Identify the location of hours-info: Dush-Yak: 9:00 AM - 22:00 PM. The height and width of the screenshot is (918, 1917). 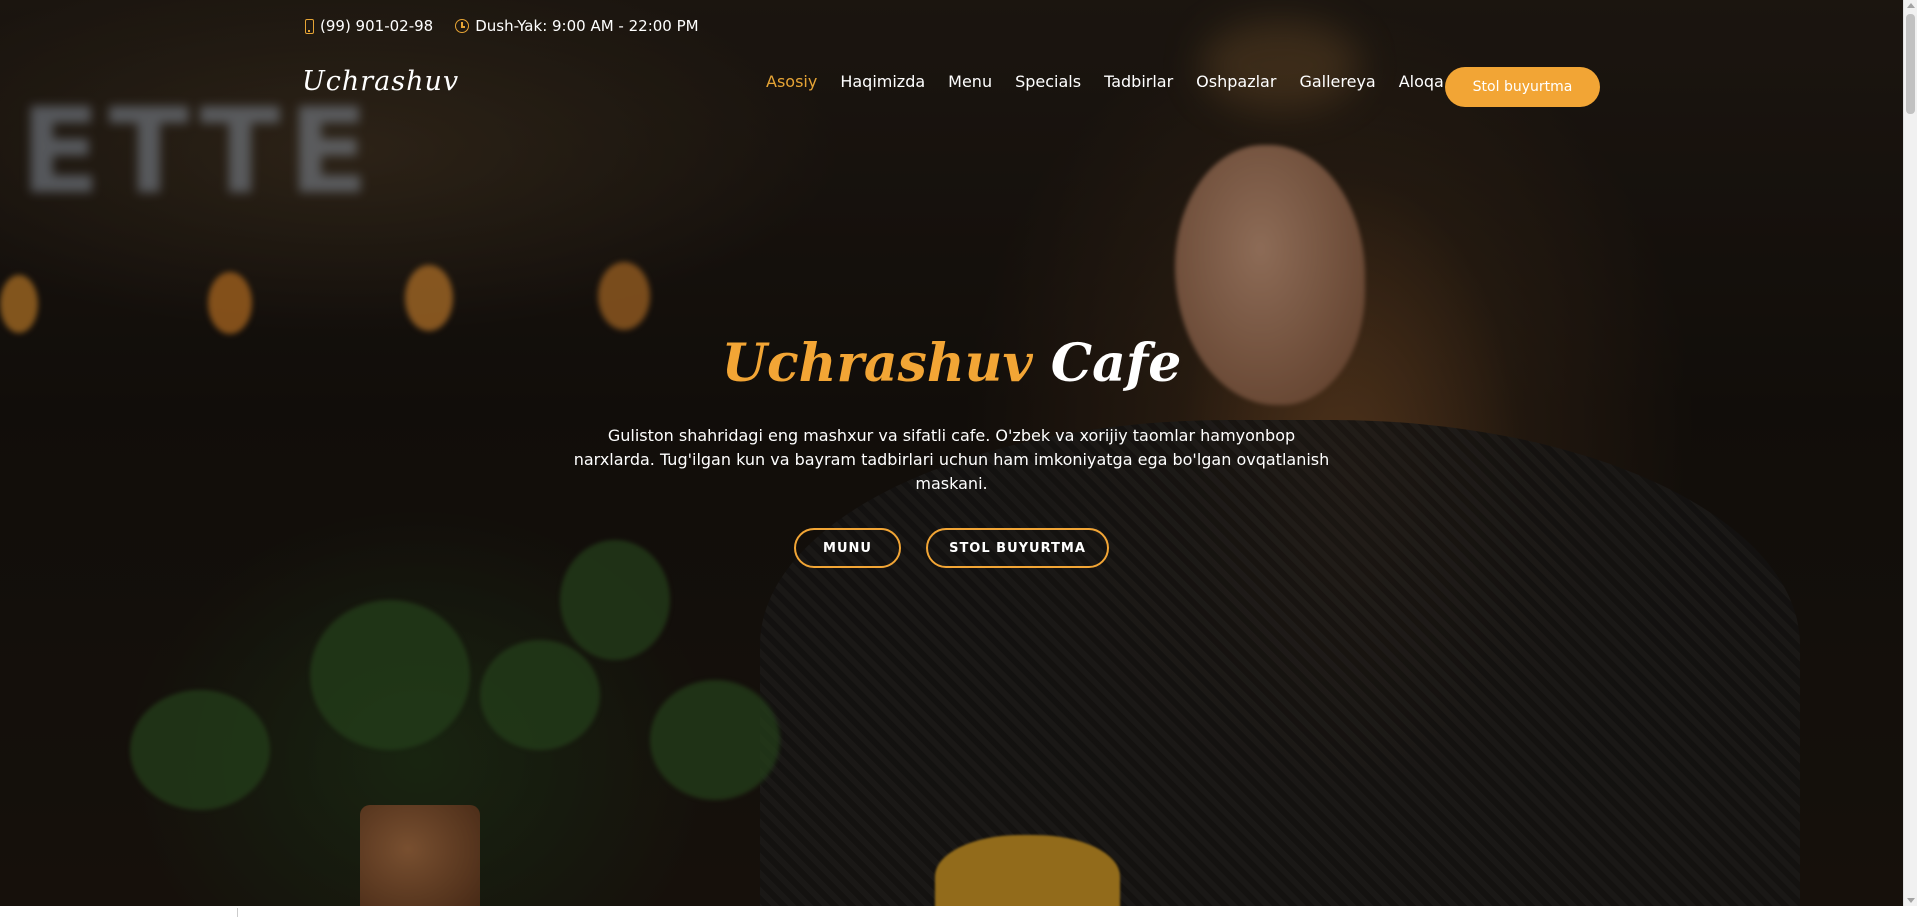
(577, 26).